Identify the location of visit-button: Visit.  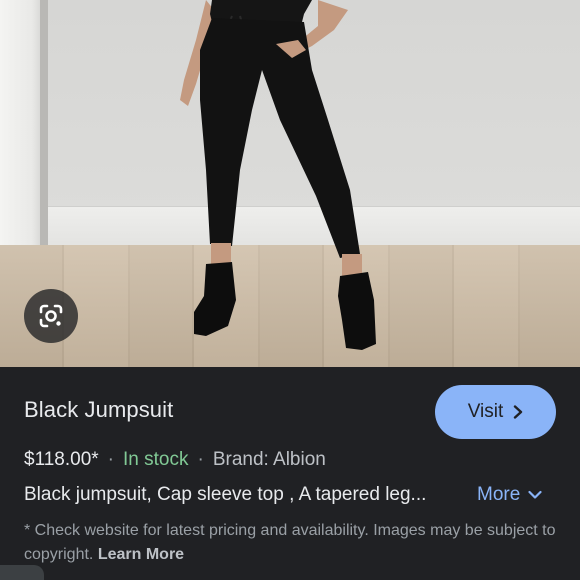
(495, 412).